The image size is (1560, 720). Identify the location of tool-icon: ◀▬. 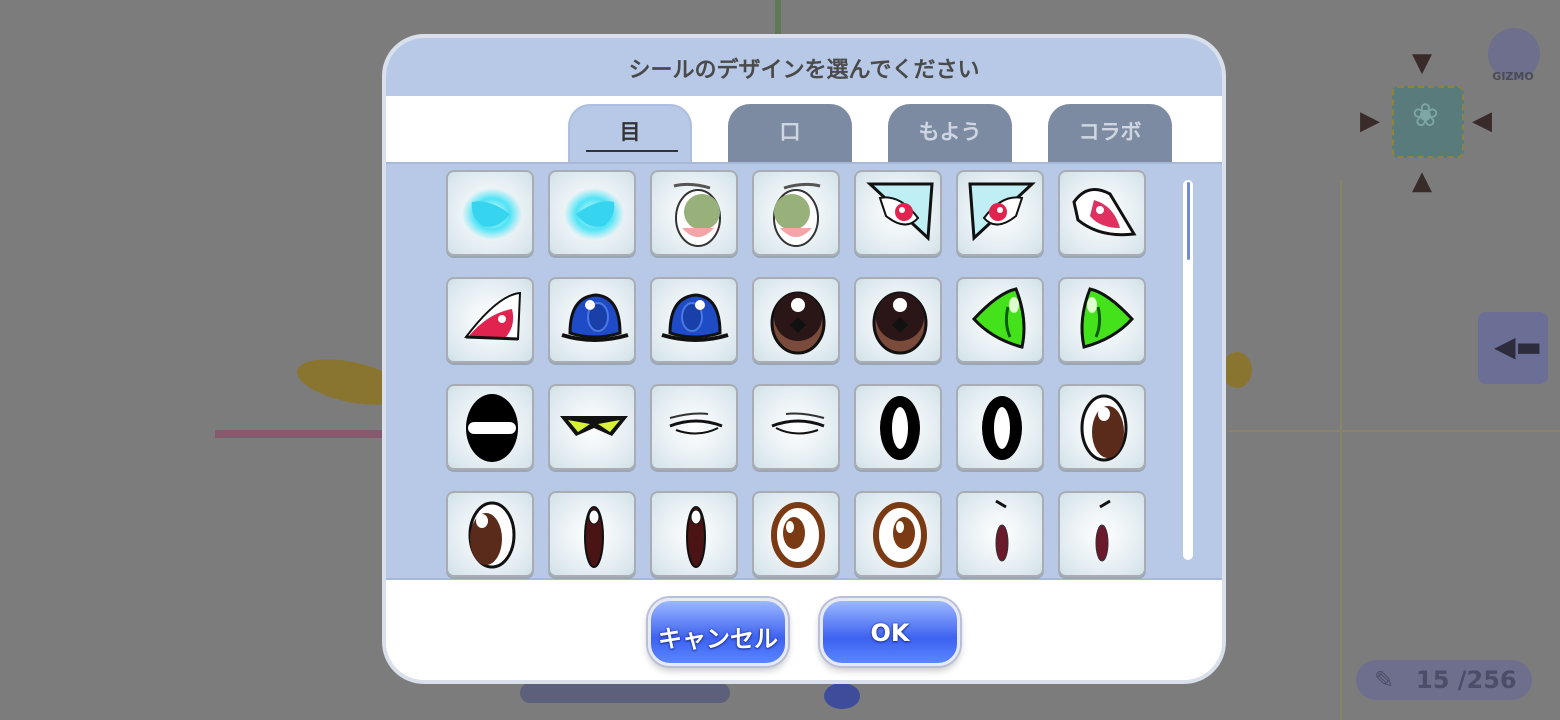
(1518, 346).